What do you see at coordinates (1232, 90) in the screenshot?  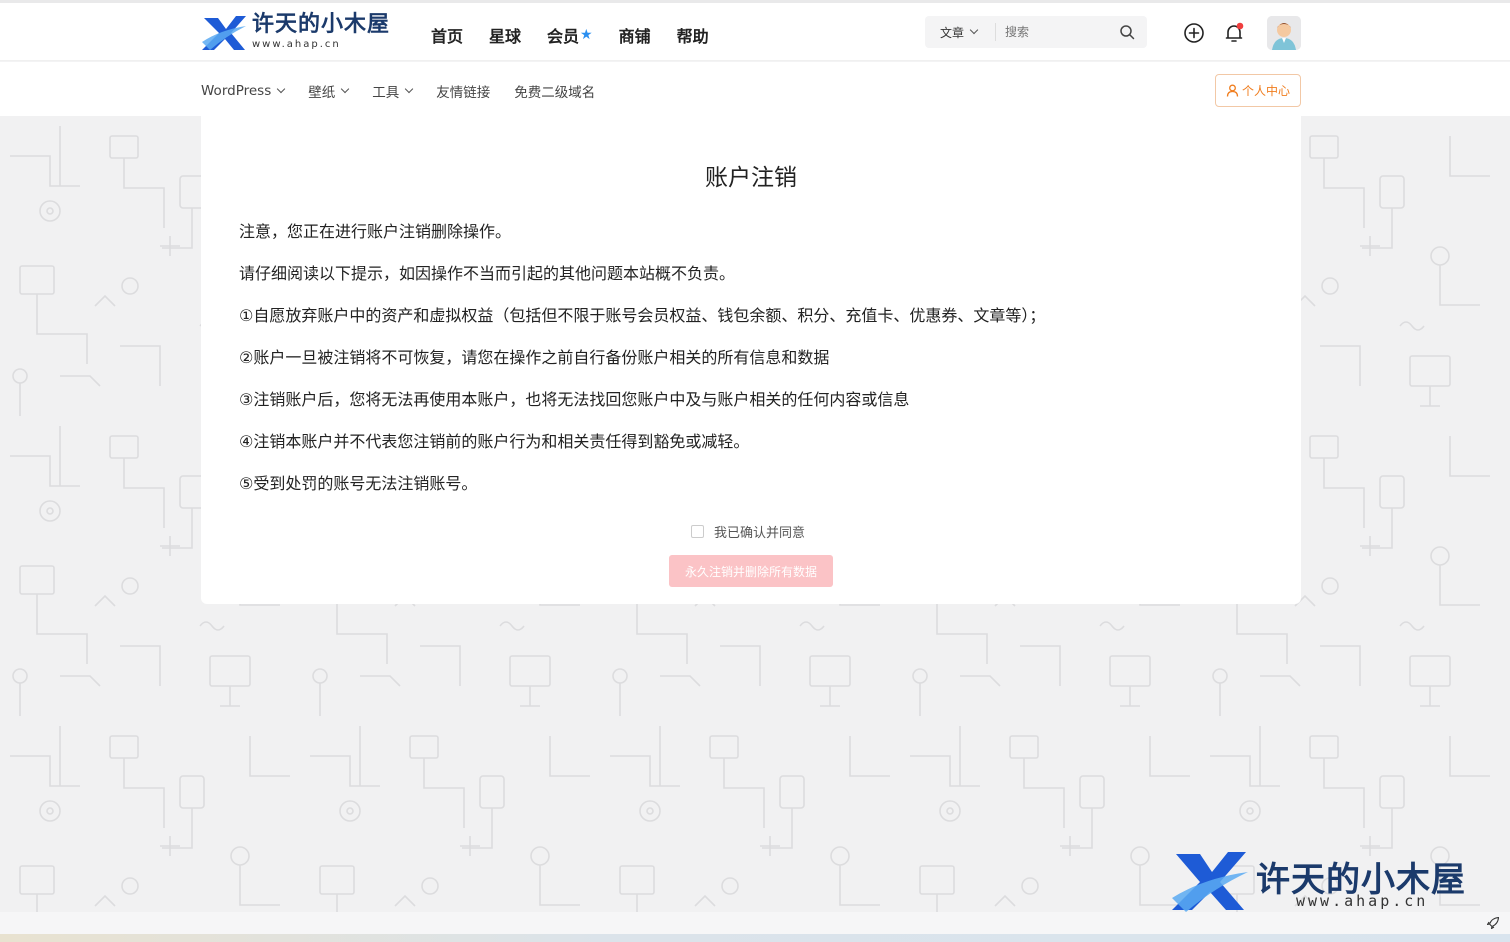 I see `user-icon` at bounding box center [1232, 90].